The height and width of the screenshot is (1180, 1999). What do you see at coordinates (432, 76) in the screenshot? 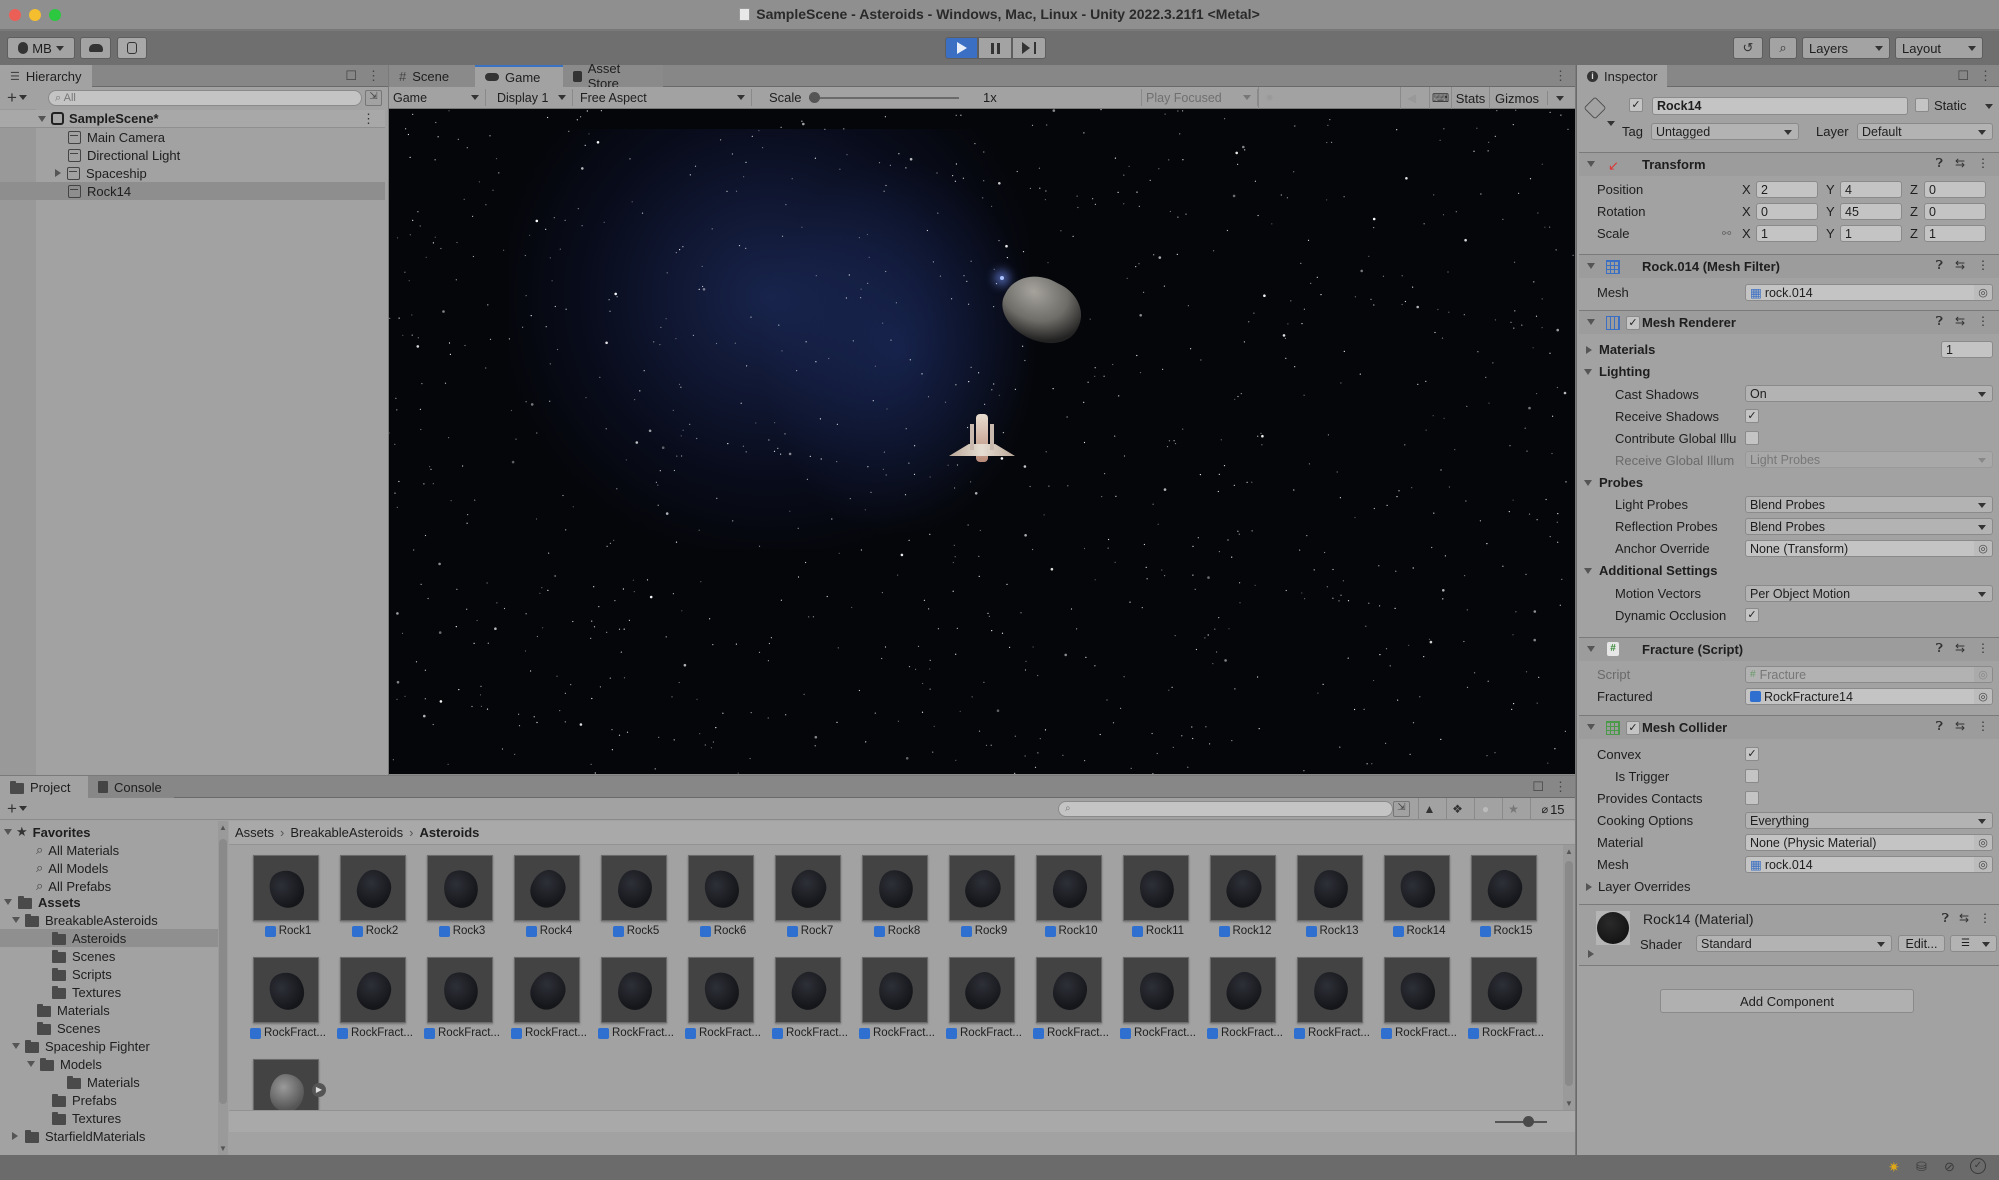
I see `tab-scene: # Scene` at bounding box center [432, 76].